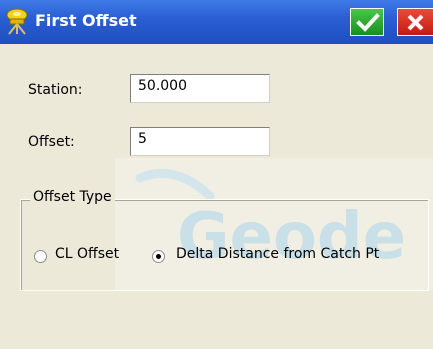 Image resolution: width=433 pixels, height=349 pixels. I want to click on title-bar: First Offset, so click(216, 22).